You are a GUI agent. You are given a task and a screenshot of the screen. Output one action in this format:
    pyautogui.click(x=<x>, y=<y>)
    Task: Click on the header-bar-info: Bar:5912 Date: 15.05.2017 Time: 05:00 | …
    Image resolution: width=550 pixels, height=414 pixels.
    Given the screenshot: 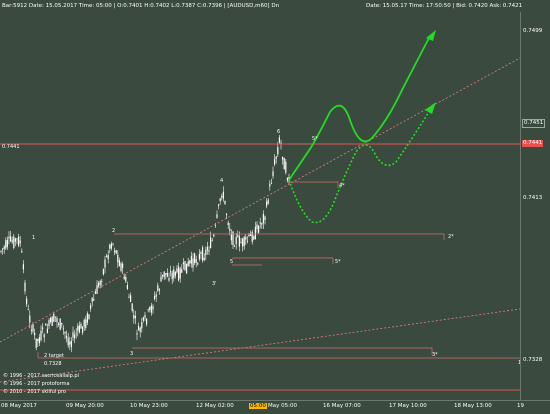 What is the action you would take?
    pyautogui.click(x=141, y=6)
    